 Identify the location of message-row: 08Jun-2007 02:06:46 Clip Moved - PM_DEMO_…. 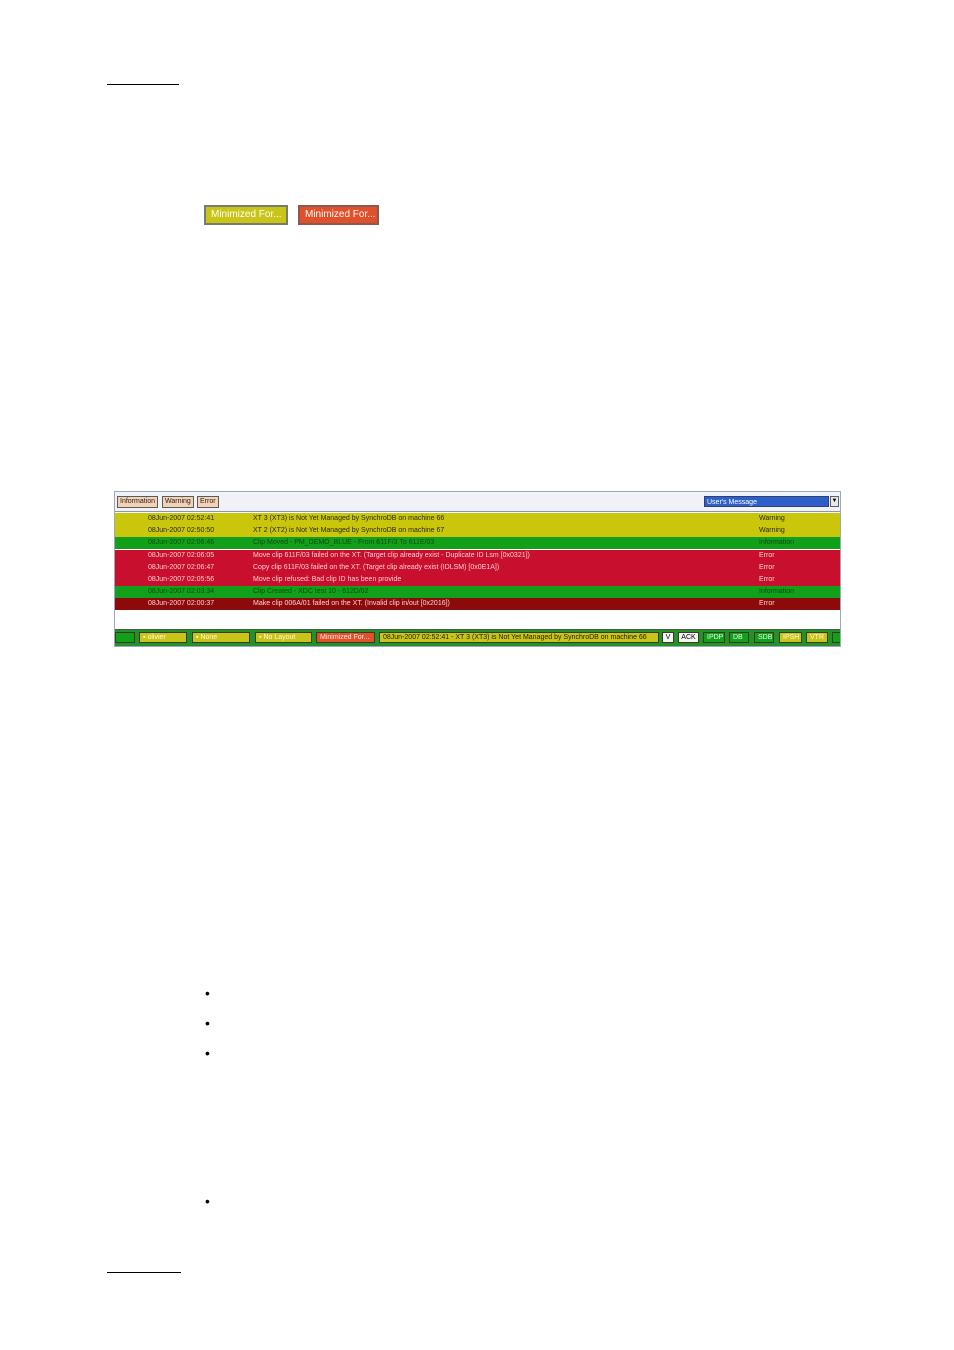
(477, 543).